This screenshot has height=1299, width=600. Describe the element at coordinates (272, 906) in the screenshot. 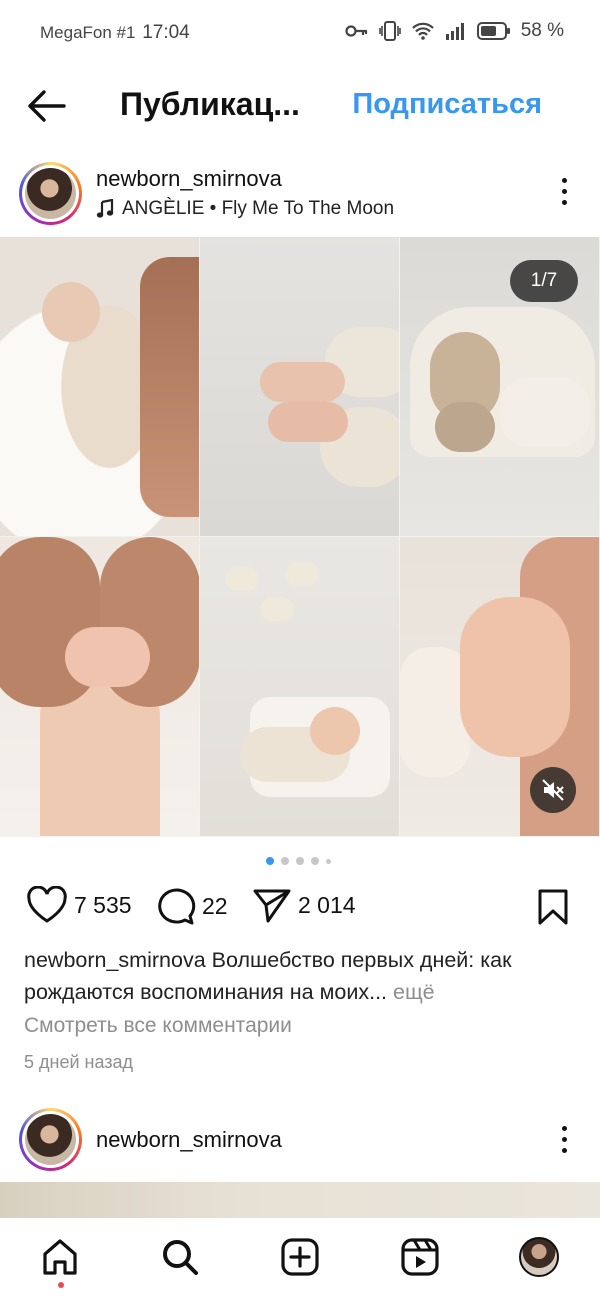

I see `paper-plane-icon` at that location.